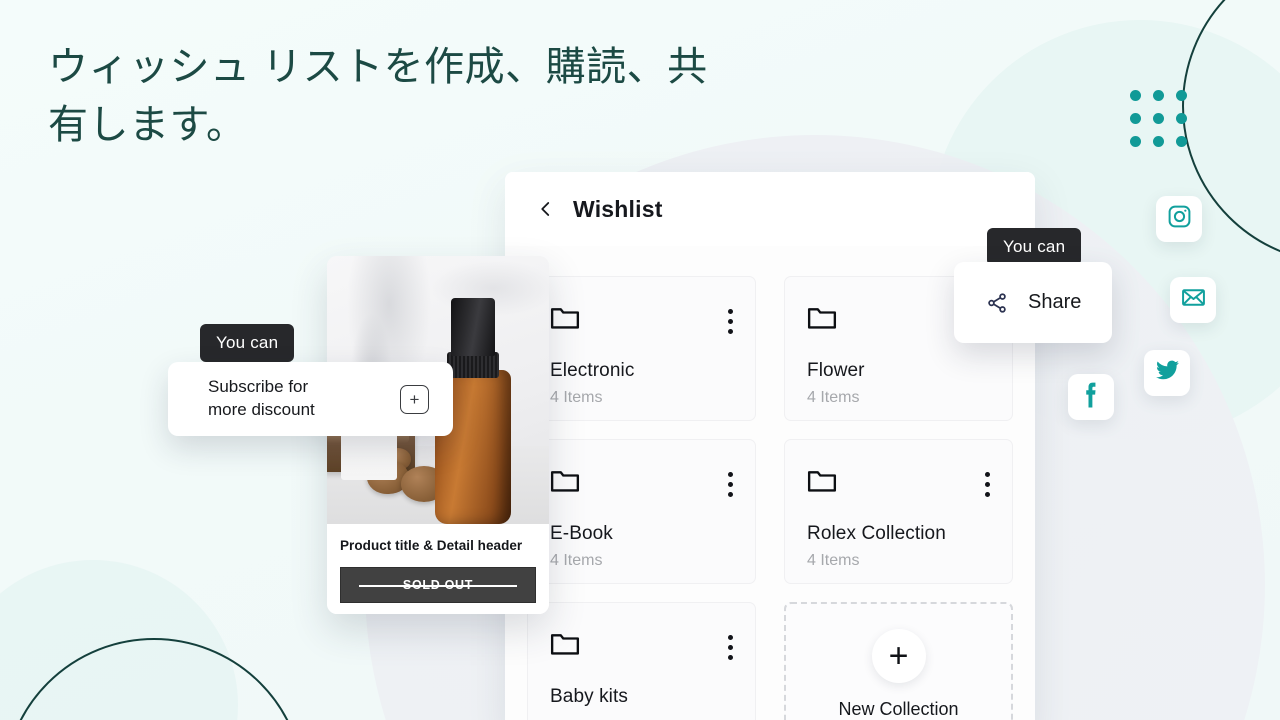  Describe the element at coordinates (770, 209) in the screenshot. I see `panel-header: Wishlist` at that location.